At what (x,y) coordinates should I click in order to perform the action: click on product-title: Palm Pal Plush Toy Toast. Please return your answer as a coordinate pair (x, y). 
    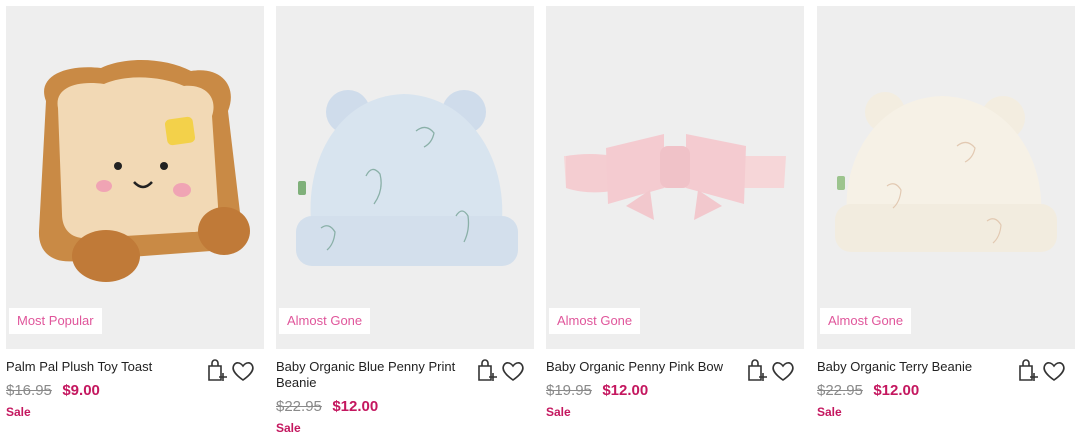
    Looking at the image, I should click on (104, 367).